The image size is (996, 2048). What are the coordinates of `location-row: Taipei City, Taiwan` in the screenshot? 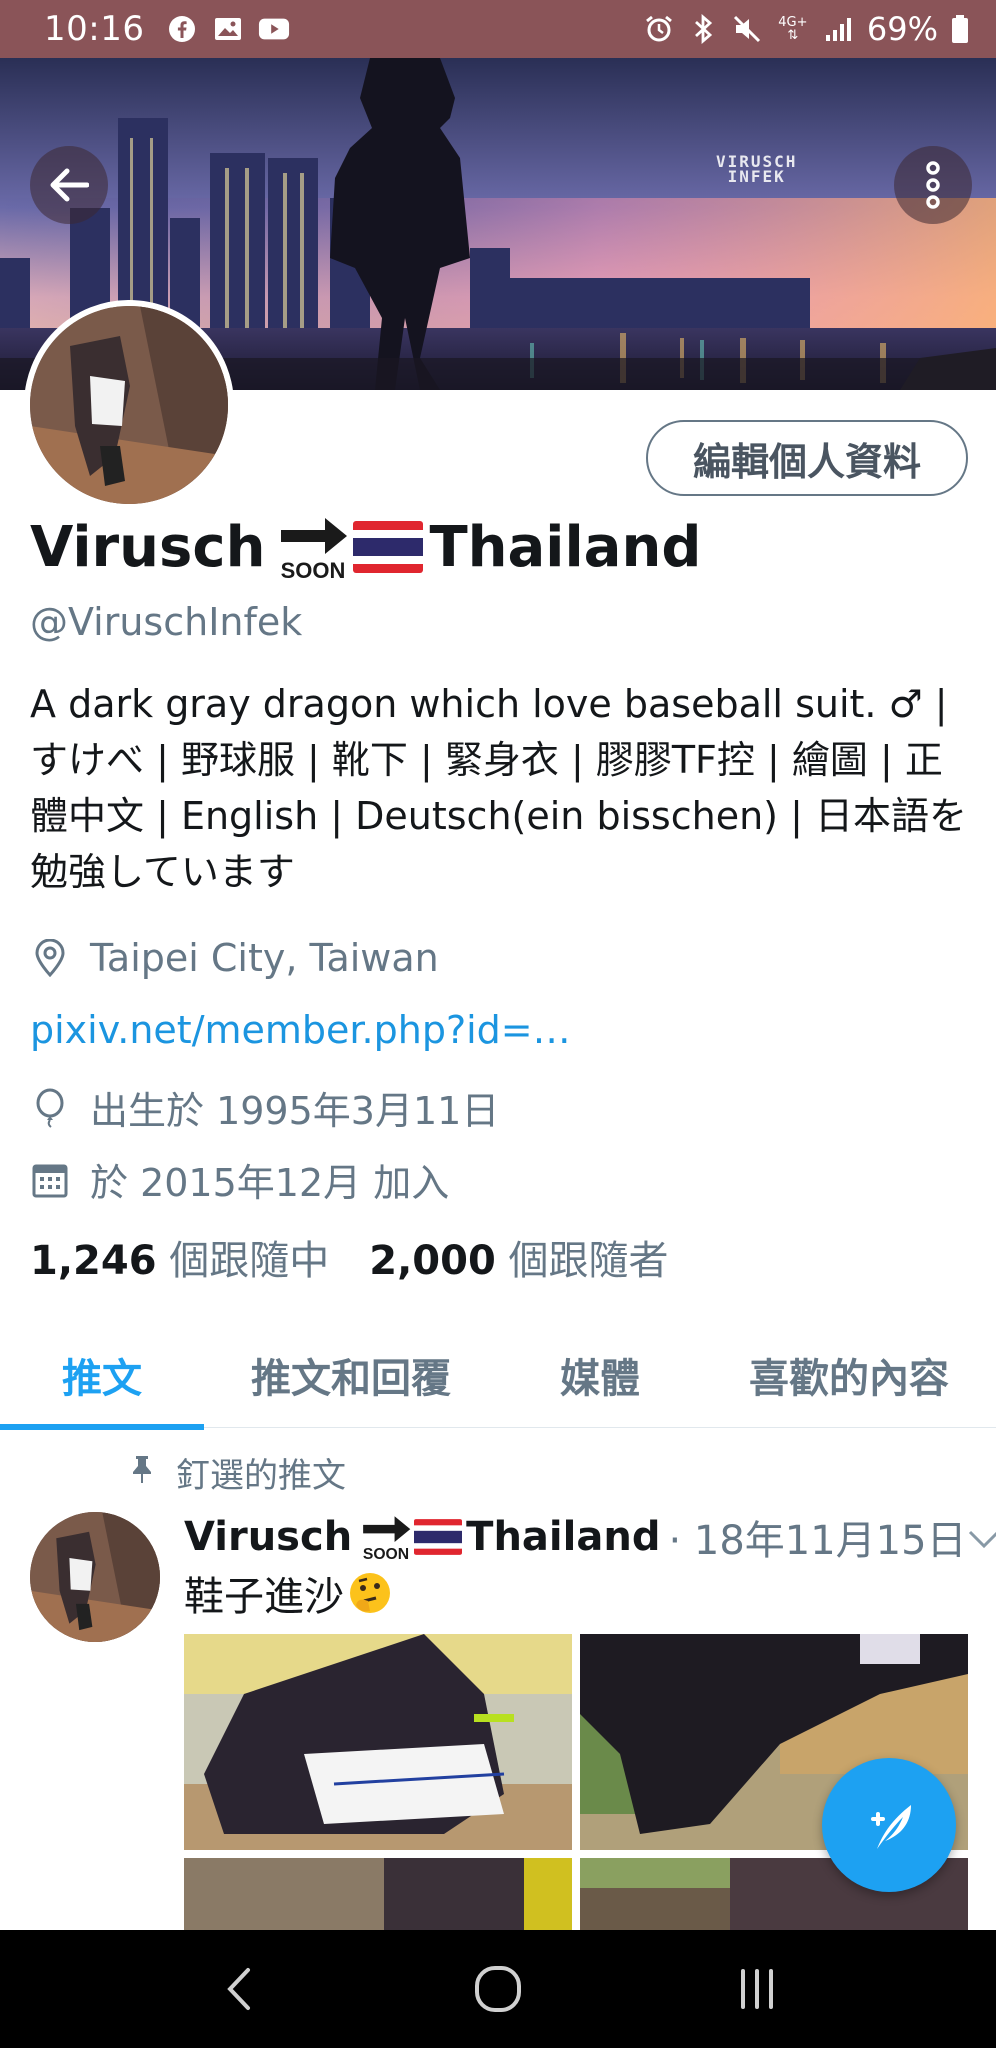 It's located at (234, 958).